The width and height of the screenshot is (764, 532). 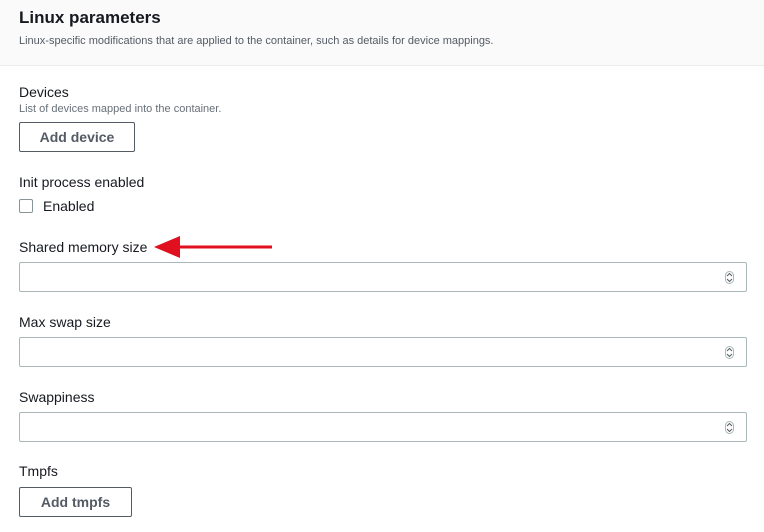 What do you see at coordinates (26, 206) in the screenshot?
I see `init-process-checkbox` at bounding box center [26, 206].